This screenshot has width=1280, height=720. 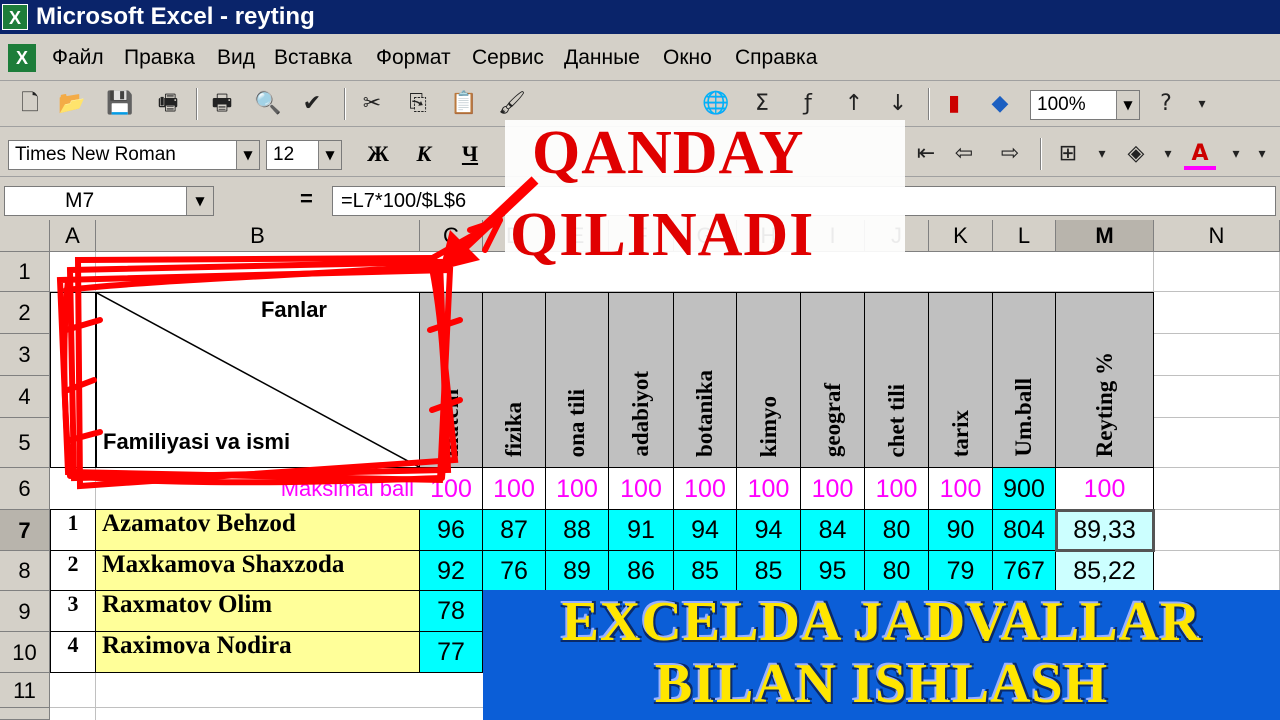 What do you see at coordinates (641, 380) in the screenshot?
I see `subject-header-cell: adabiyot` at bounding box center [641, 380].